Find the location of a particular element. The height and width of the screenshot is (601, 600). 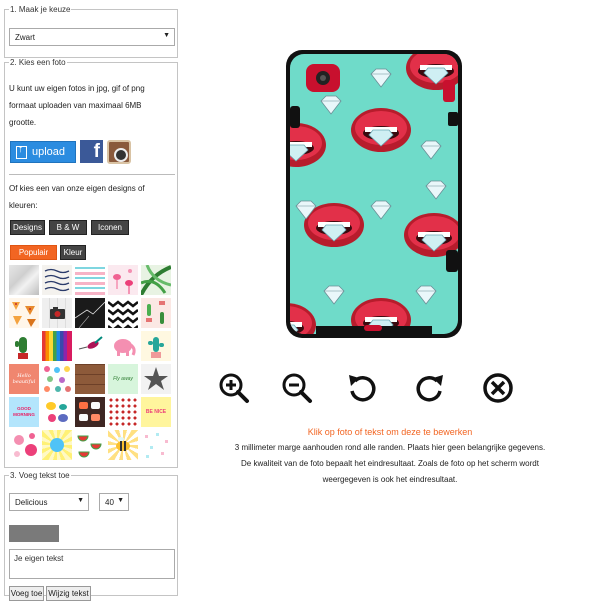

tile-fly-away-text: Fly away is located at coordinates (123, 379).